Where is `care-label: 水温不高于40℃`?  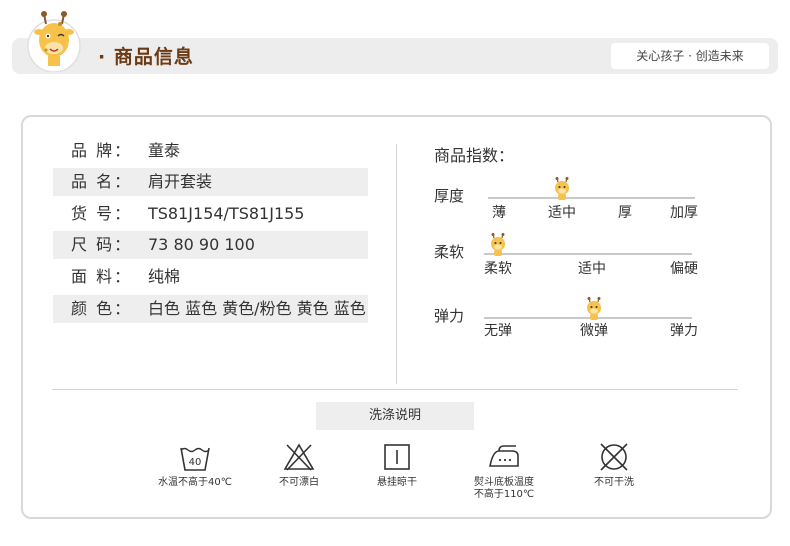
care-label: 水温不高于40℃ is located at coordinates (195, 482).